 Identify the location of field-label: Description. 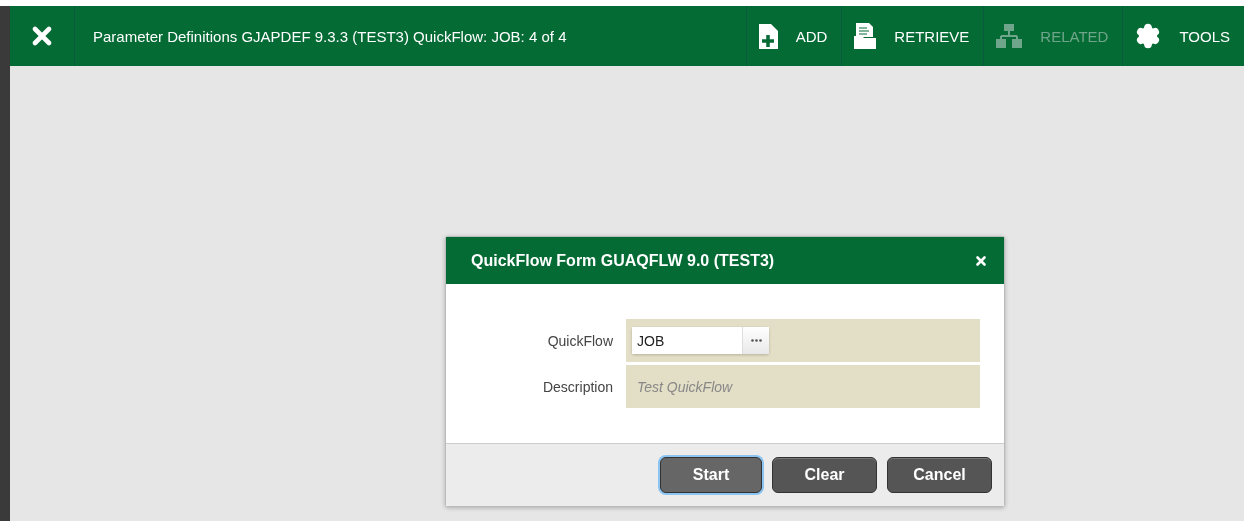
(577, 386).